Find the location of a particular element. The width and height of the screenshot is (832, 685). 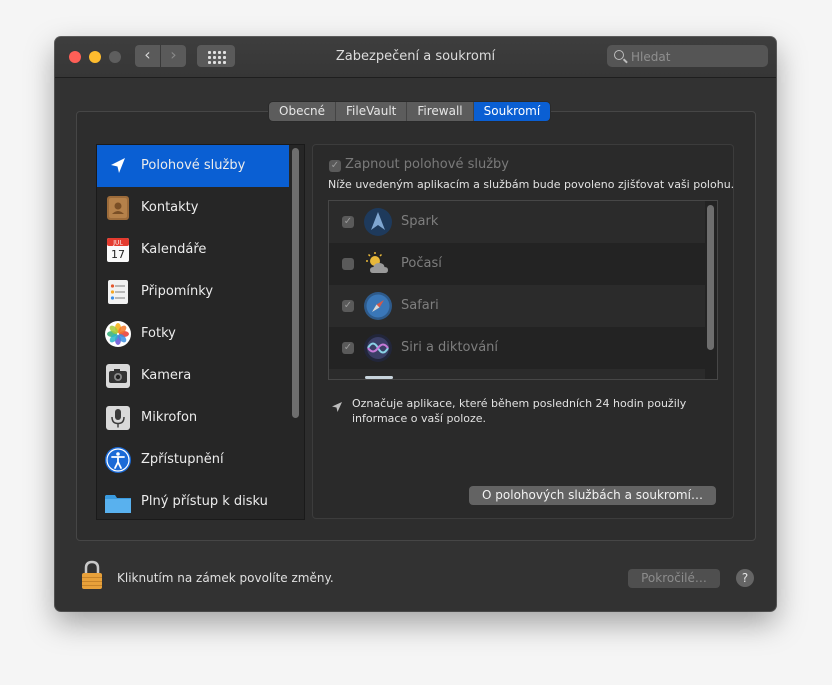

search-icon is located at coordinates (619, 55).